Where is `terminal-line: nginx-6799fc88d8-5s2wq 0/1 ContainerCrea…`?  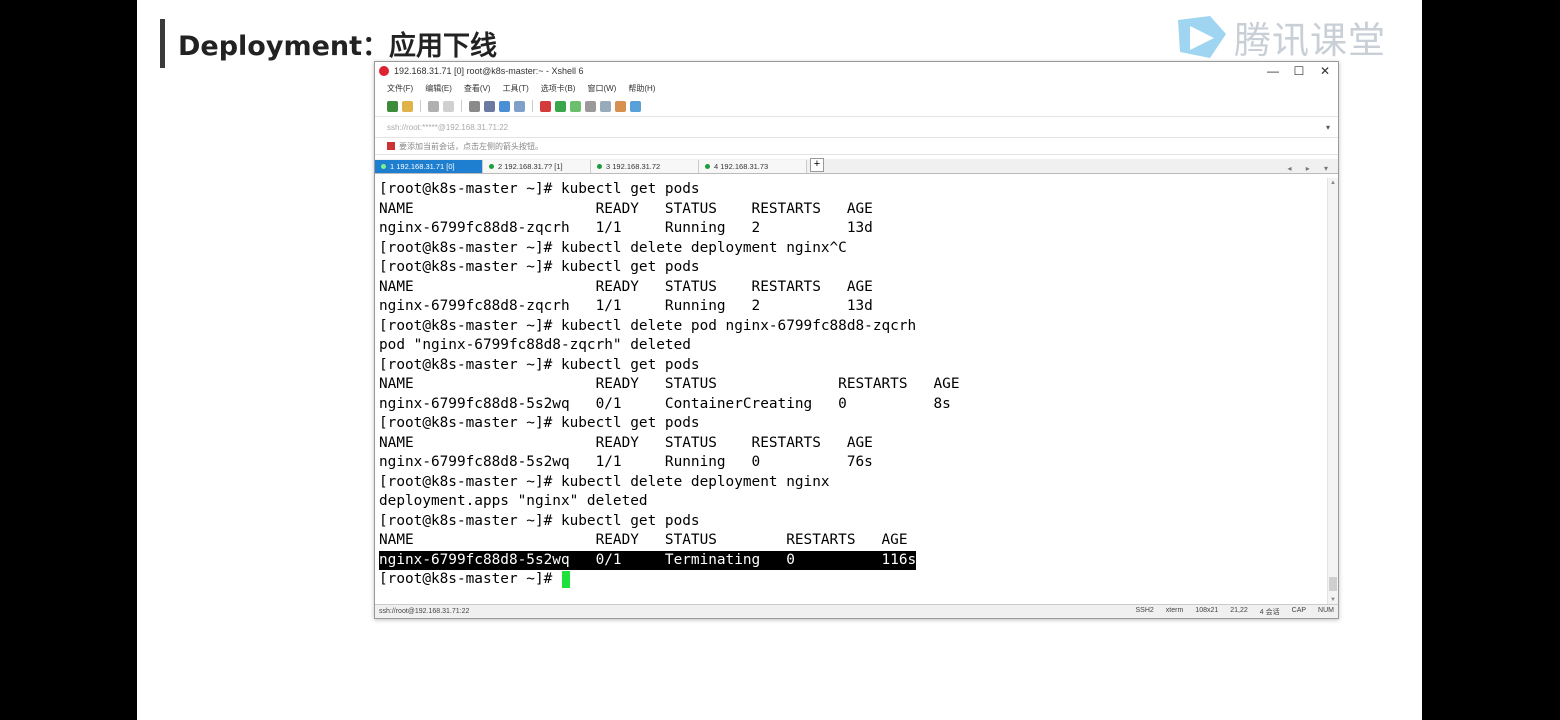 terminal-line: nginx-6799fc88d8-5s2wq 0/1 ContainerCrea… is located at coordinates (665, 403).